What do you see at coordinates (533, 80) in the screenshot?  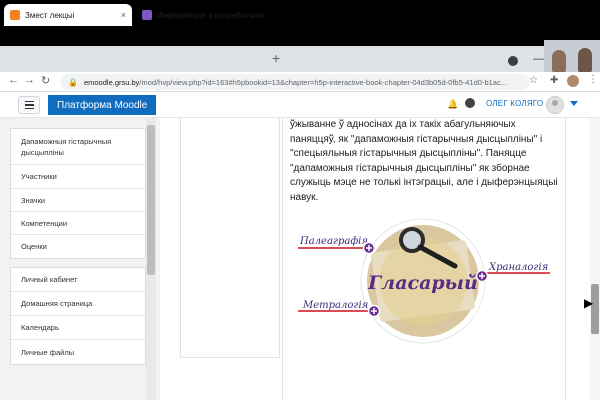 I see `bookmark-star-icon: ☆` at bounding box center [533, 80].